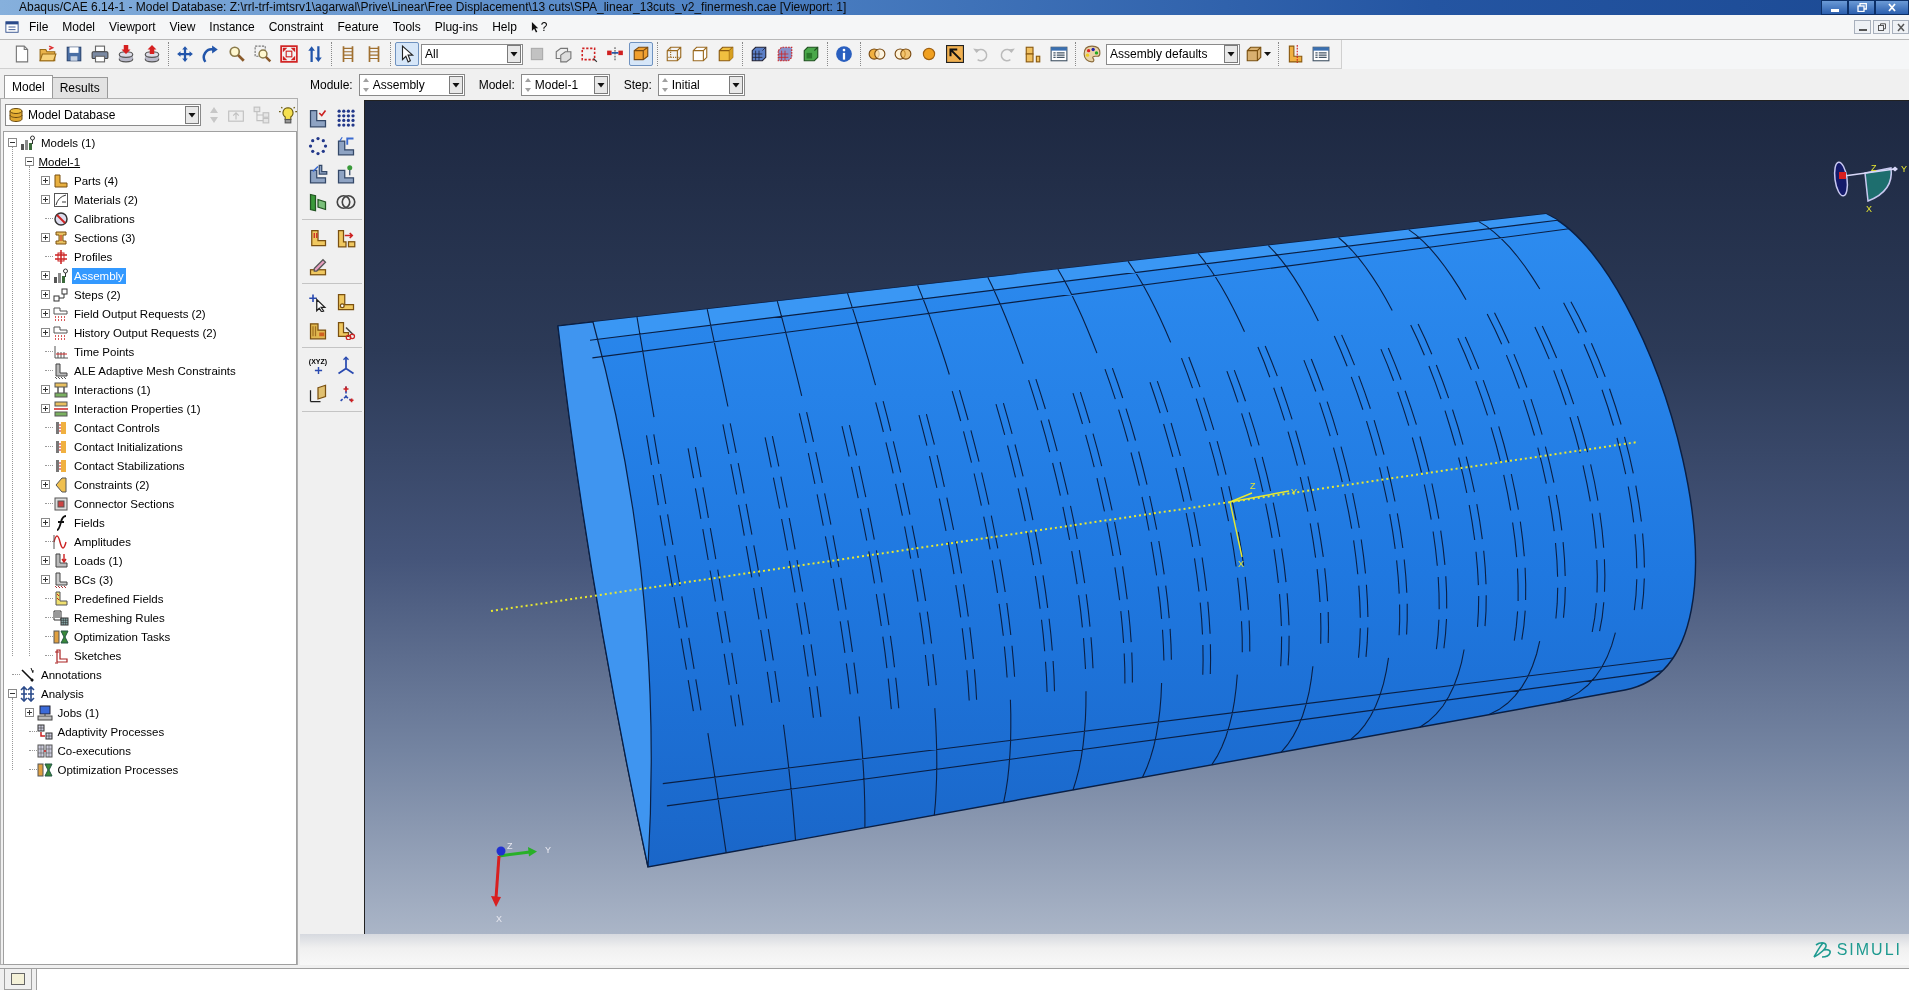 This screenshot has width=1909, height=990. What do you see at coordinates (117, 427) in the screenshot?
I see `tree-item: Contact Controls` at bounding box center [117, 427].